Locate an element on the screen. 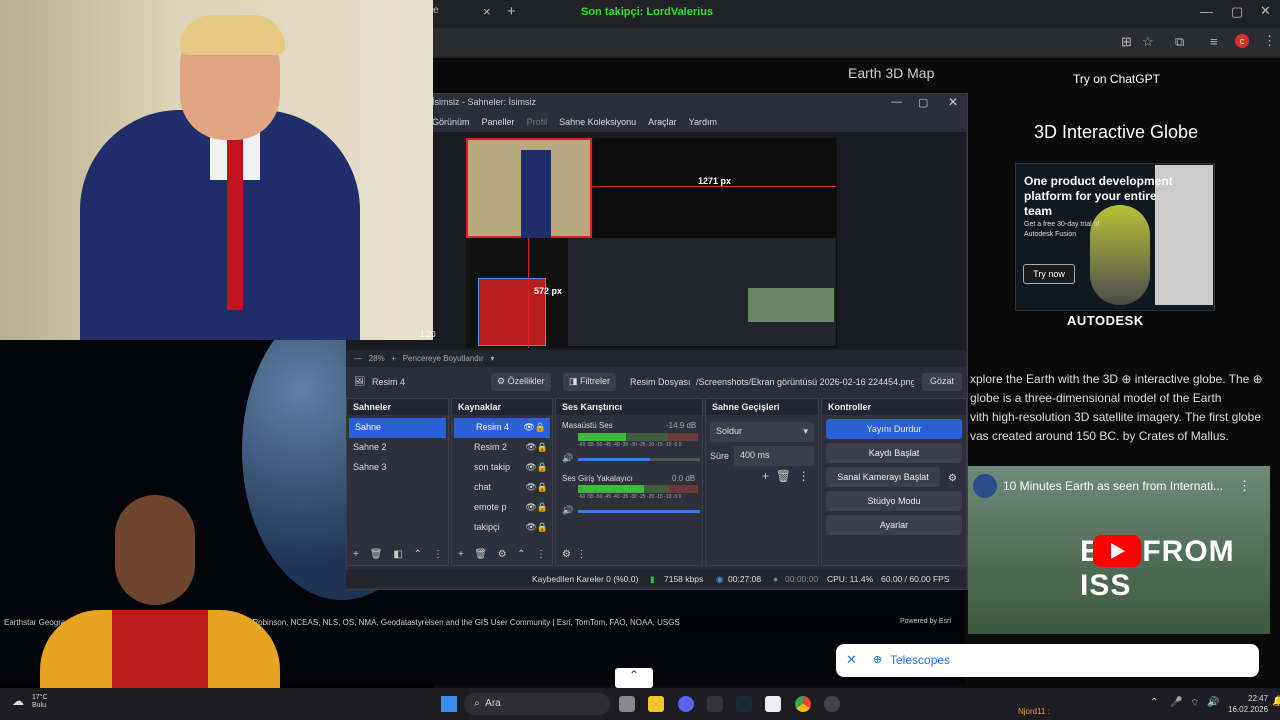 The image size is (1280, 720). channel-avatar is located at coordinates (985, 486).